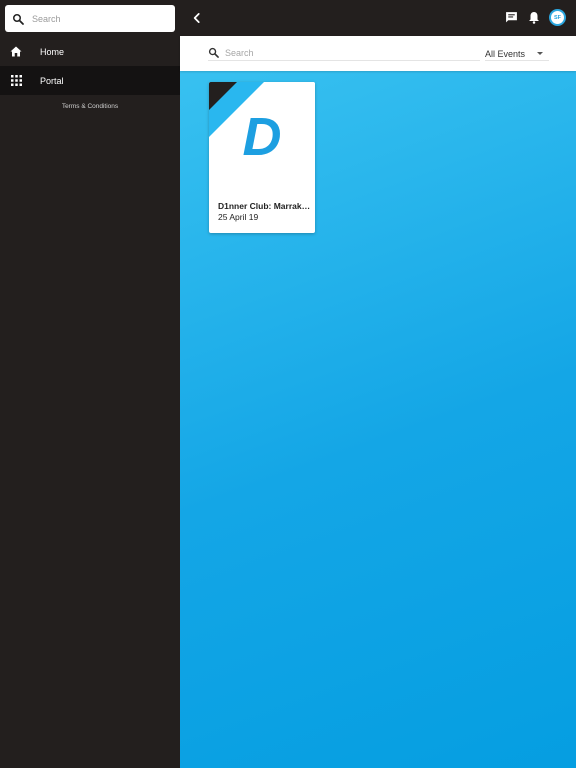 This screenshot has width=576, height=768. What do you see at coordinates (52, 51) in the screenshot?
I see `sidebar-item-label: Home` at bounding box center [52, 51].